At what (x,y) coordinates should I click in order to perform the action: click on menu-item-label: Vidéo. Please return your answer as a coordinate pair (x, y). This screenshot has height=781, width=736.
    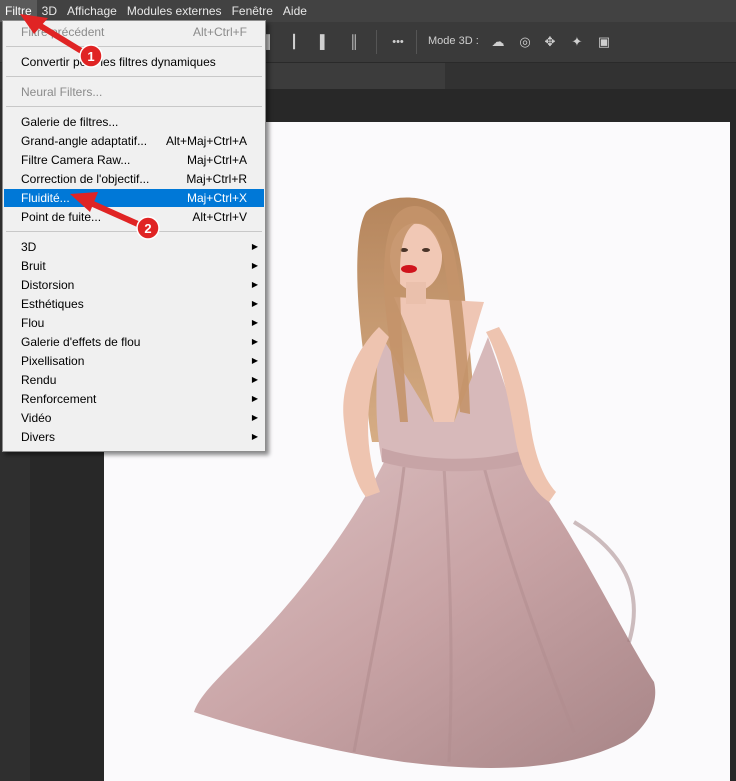
    Looking at the image, I should click on (36, 418).